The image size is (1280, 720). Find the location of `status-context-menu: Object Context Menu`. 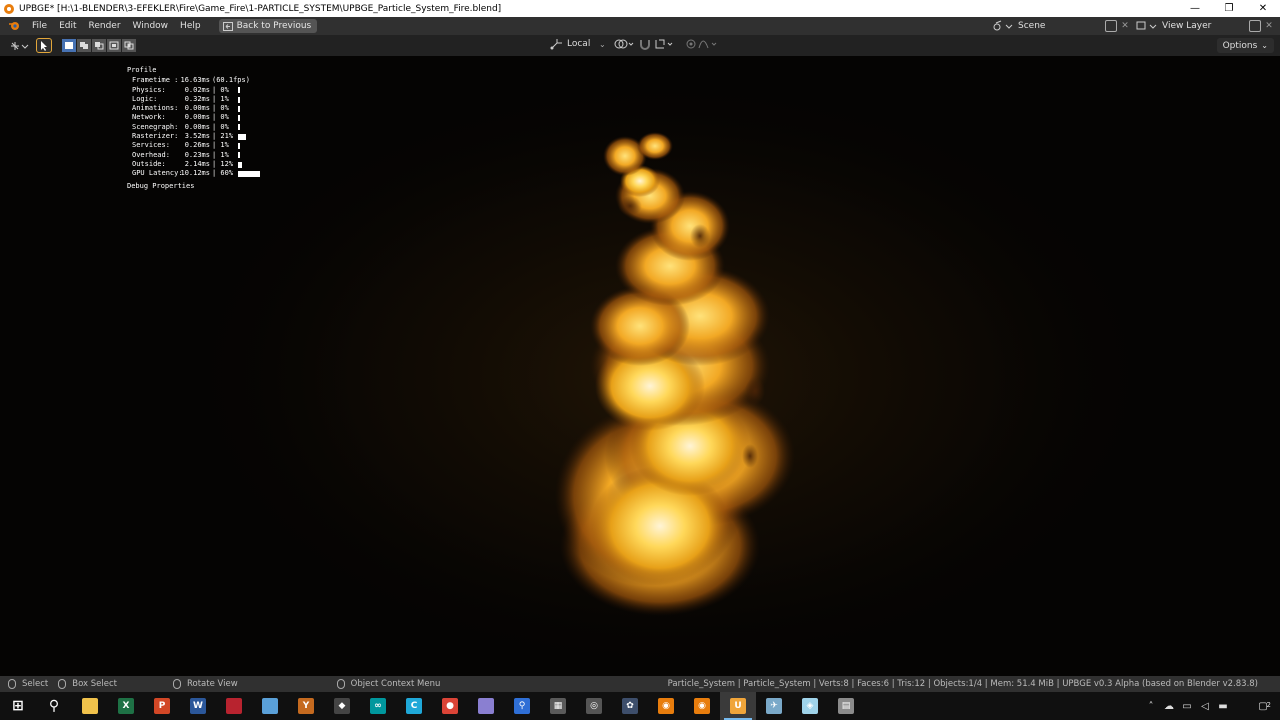

status-context-menu: Object Context Menu is located at coordinates (388, 684).